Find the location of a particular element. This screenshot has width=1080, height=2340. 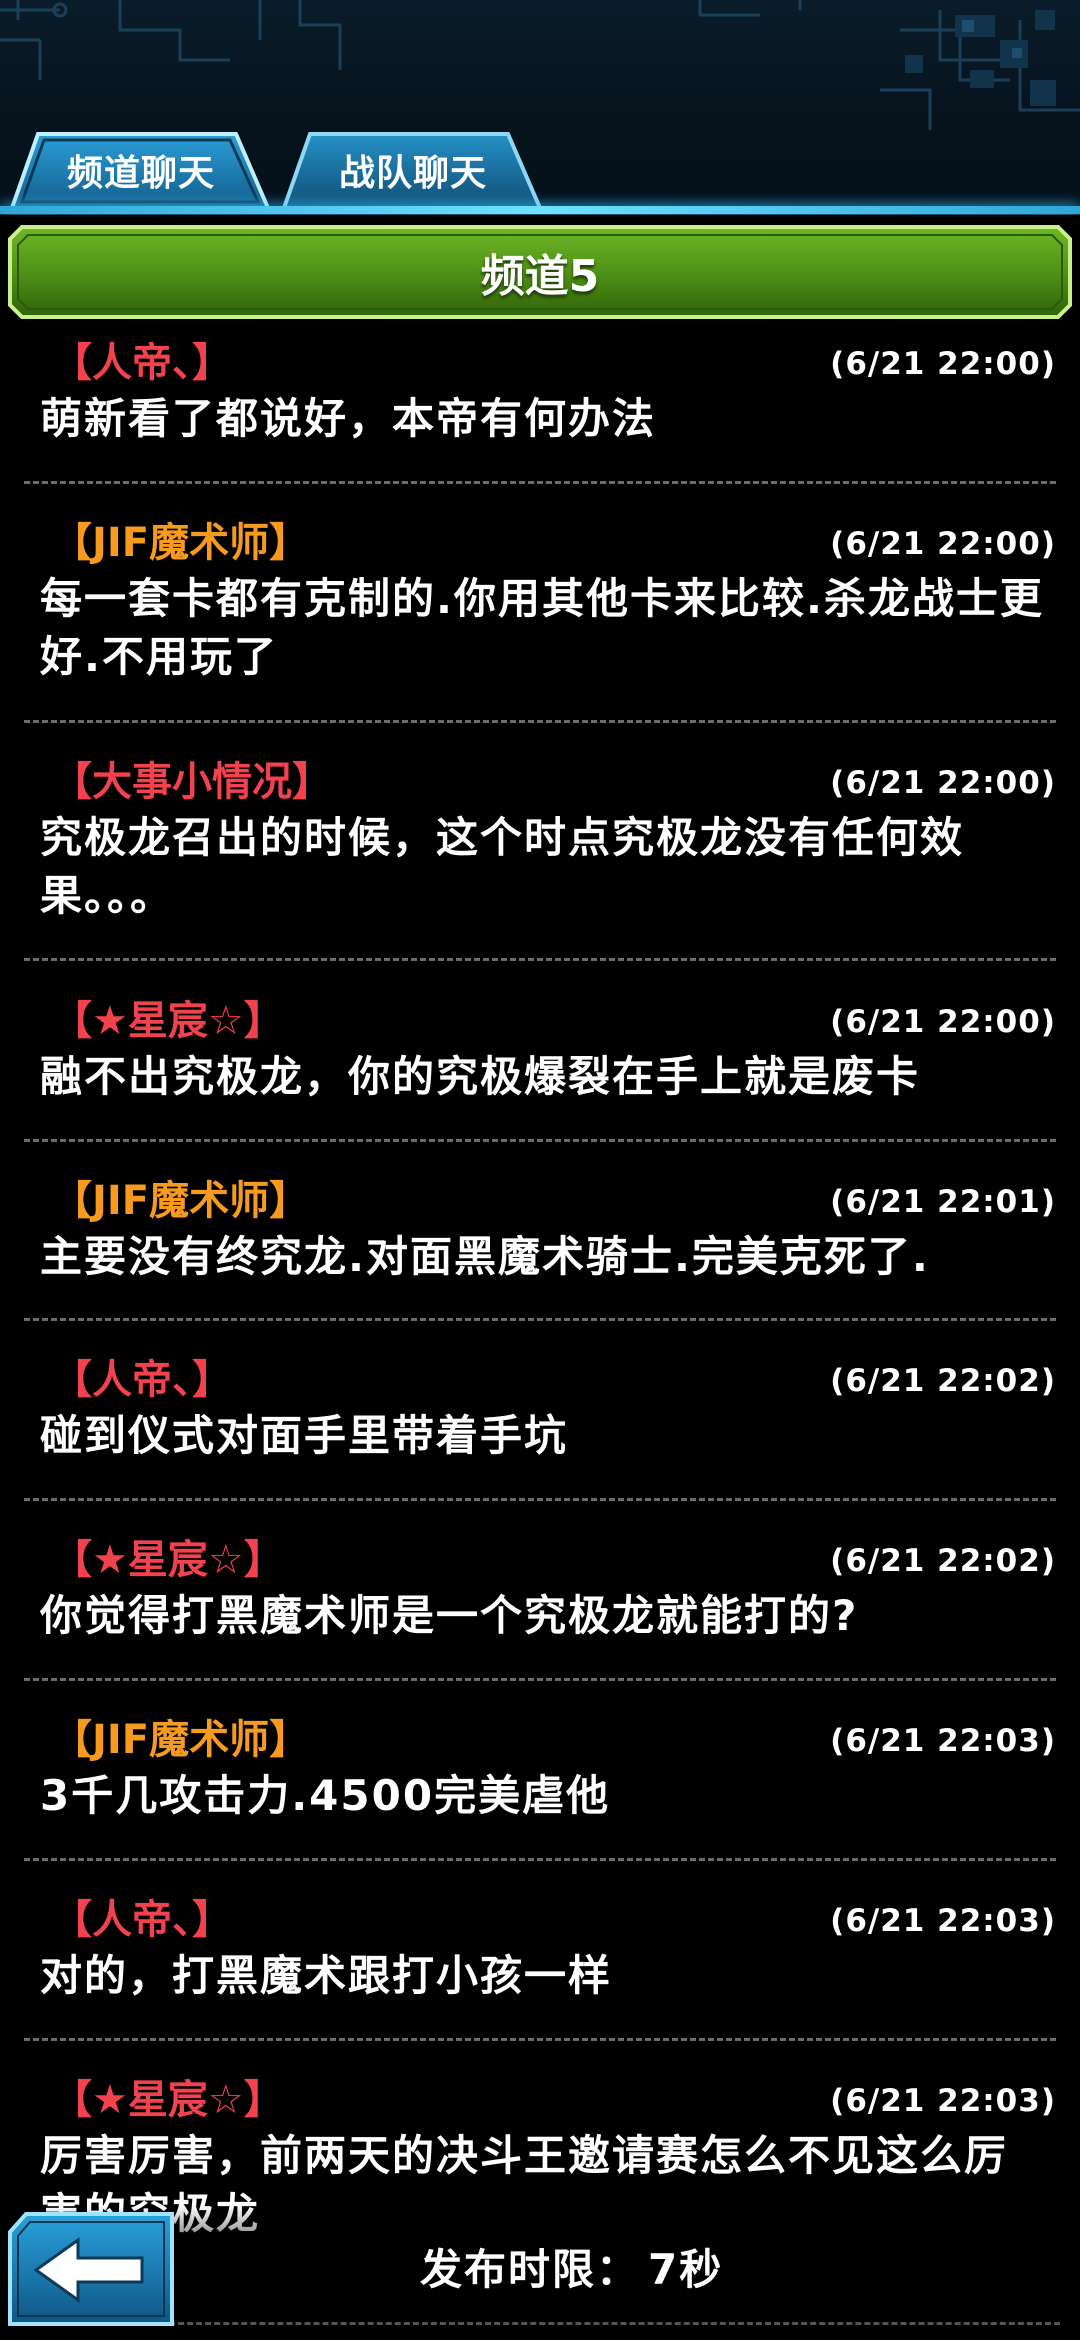

footer-divider is located at coordinates (610, 2323).